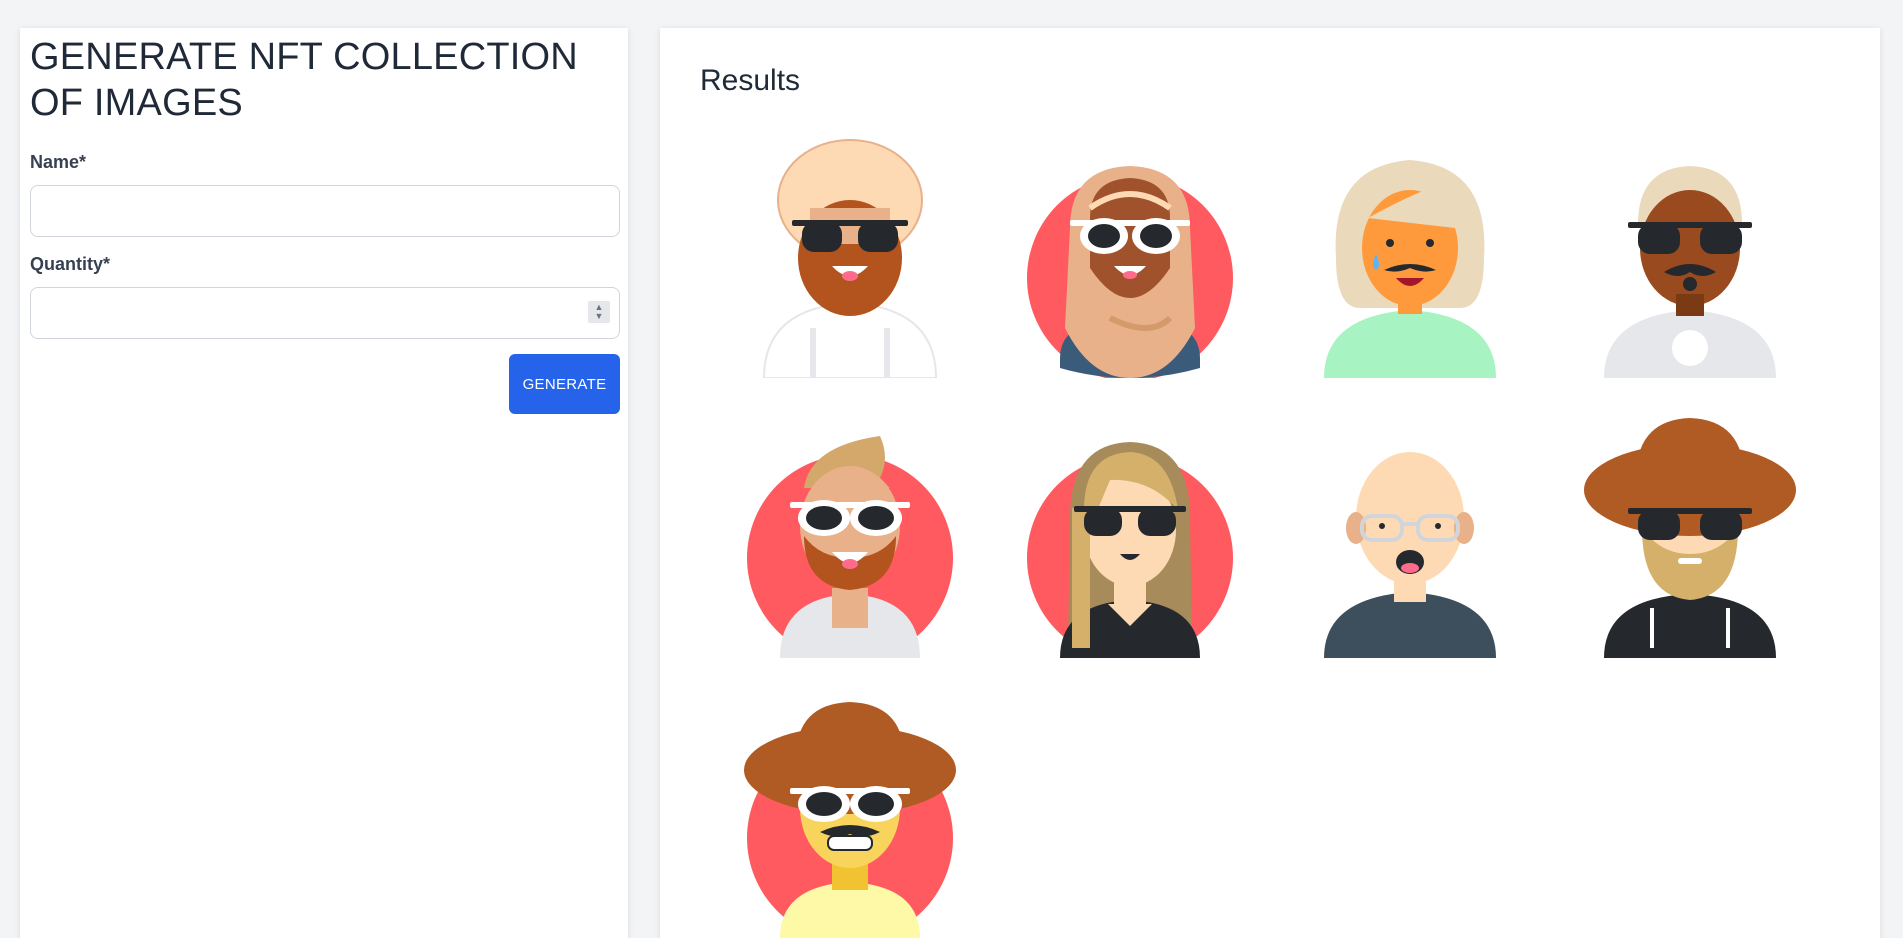 The width and height of the screenshot is (1903, 938). What do you see at coordinates (304, 80) in the screenshot?
I see `page-title: GENERATE NFT COLLECTION OF IMAGES` at bounding box center [304, 80].